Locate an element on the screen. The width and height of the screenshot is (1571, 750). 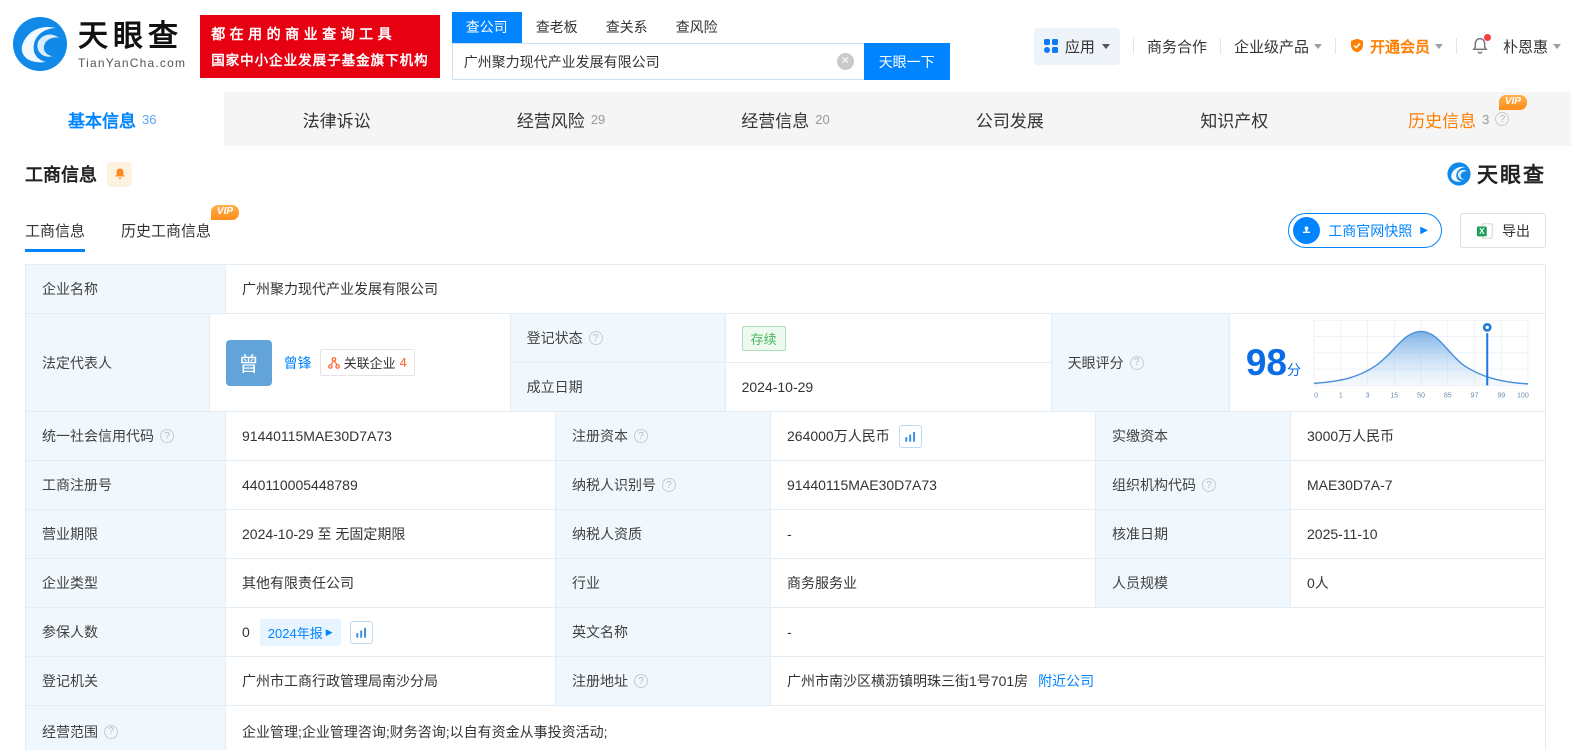
insured-trend-icon is located at coordinates (361, 632).